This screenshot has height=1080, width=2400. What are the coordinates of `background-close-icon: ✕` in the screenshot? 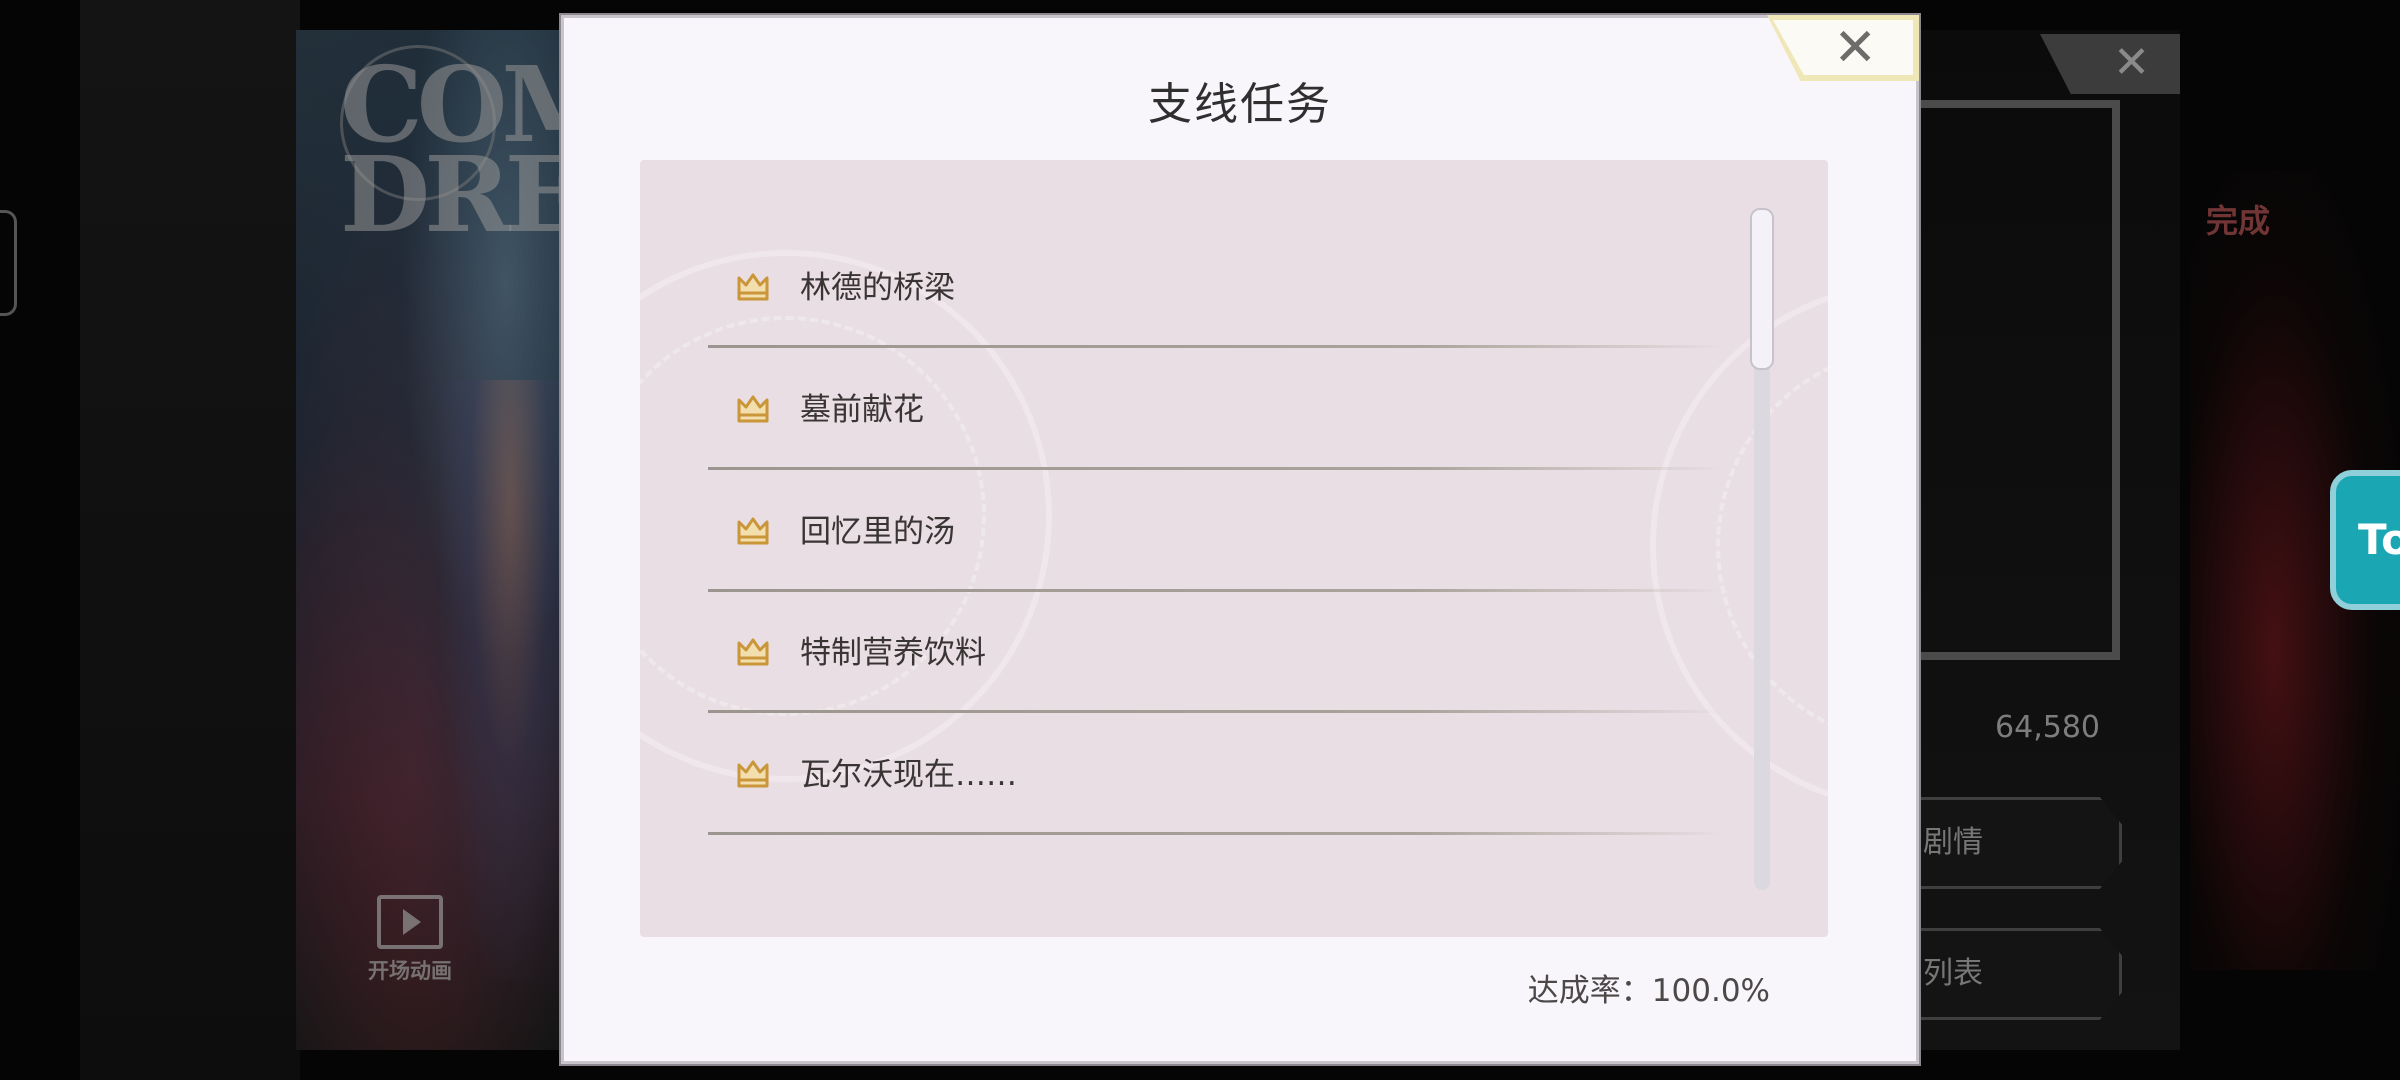 It's located at (2131, 62).